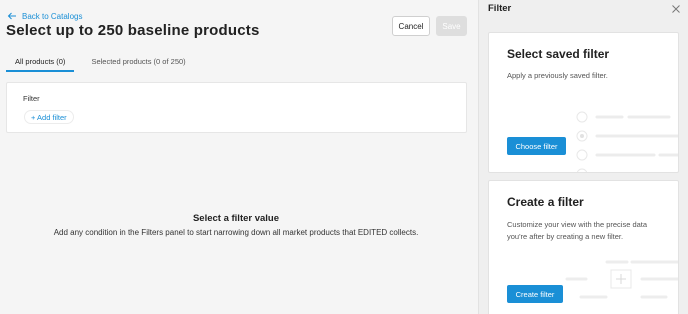  I want to click on filter-bar: Filter + Add filter, so click(236, 107).